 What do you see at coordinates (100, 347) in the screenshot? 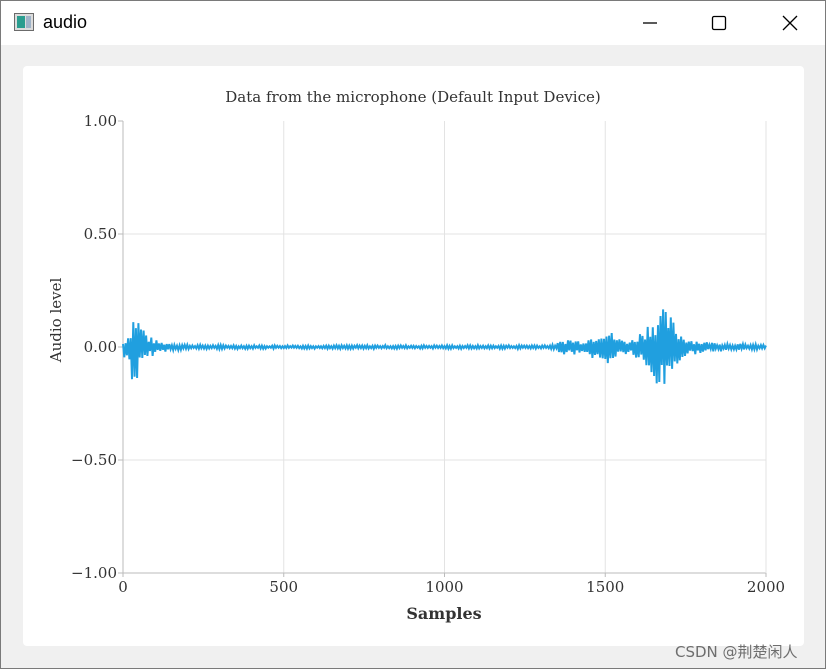
I see `y-tick-label: 0.00` at bounding box center [100, 347].